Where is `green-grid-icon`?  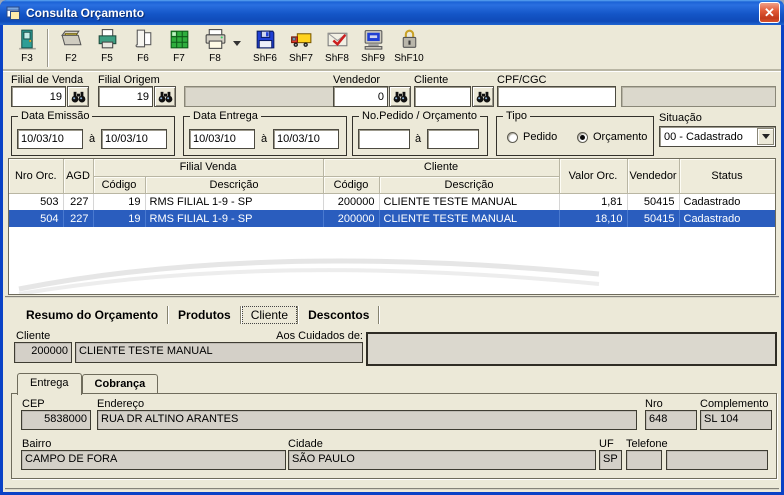 green-grid-icon is located at coordinates (179, 39).